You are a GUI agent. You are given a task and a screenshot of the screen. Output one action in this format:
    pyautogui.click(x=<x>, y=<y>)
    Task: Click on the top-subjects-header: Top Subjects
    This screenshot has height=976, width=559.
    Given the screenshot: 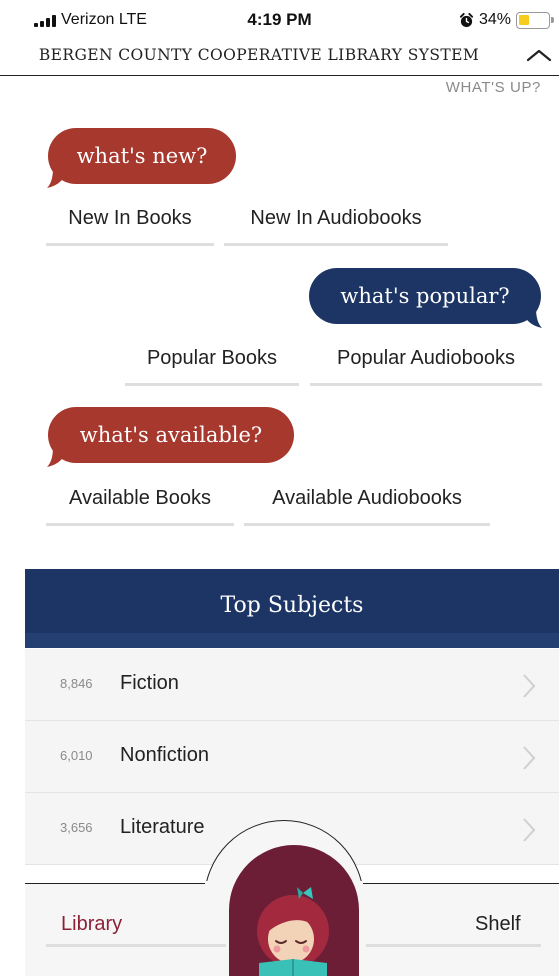 What is the action you would take?
    pyautogui.click(x=292, y=608)
    